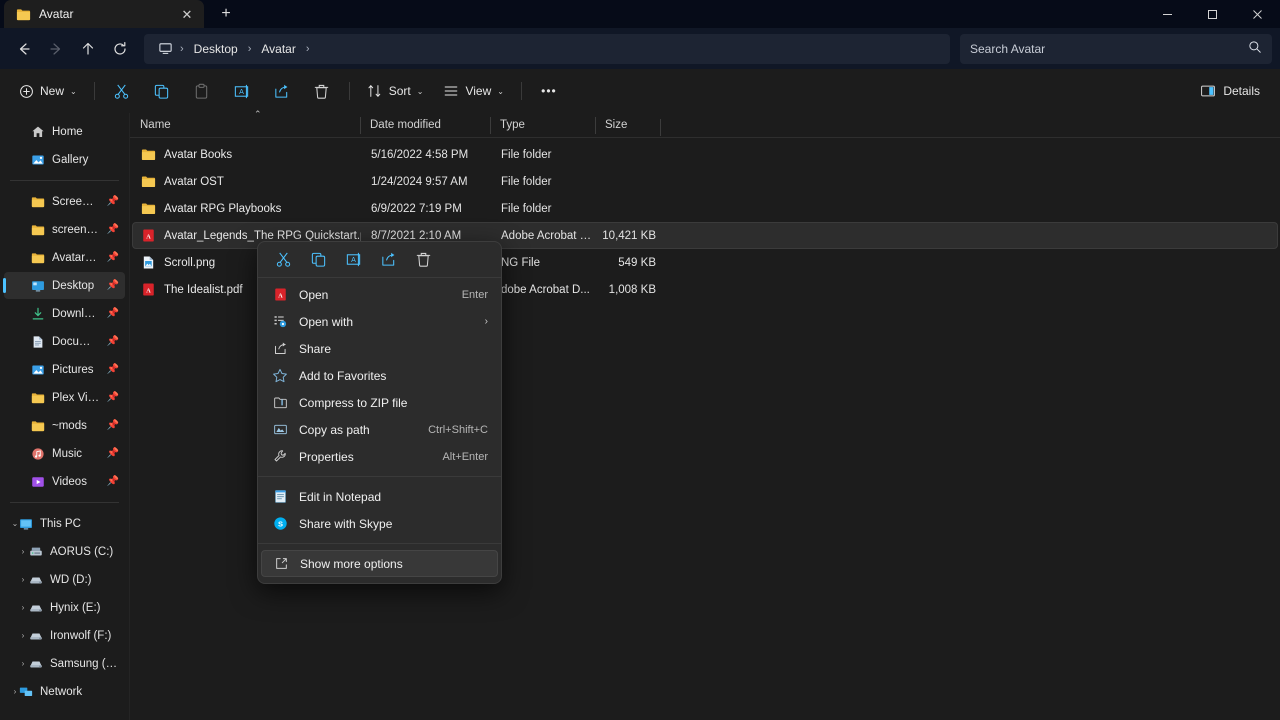 The width and height of the screenshot is (1280, 720). Describe the element at coordinates (64, 369) in the screenshot. I see `sidebar-item-pictures: Pictures 📌` at that location.